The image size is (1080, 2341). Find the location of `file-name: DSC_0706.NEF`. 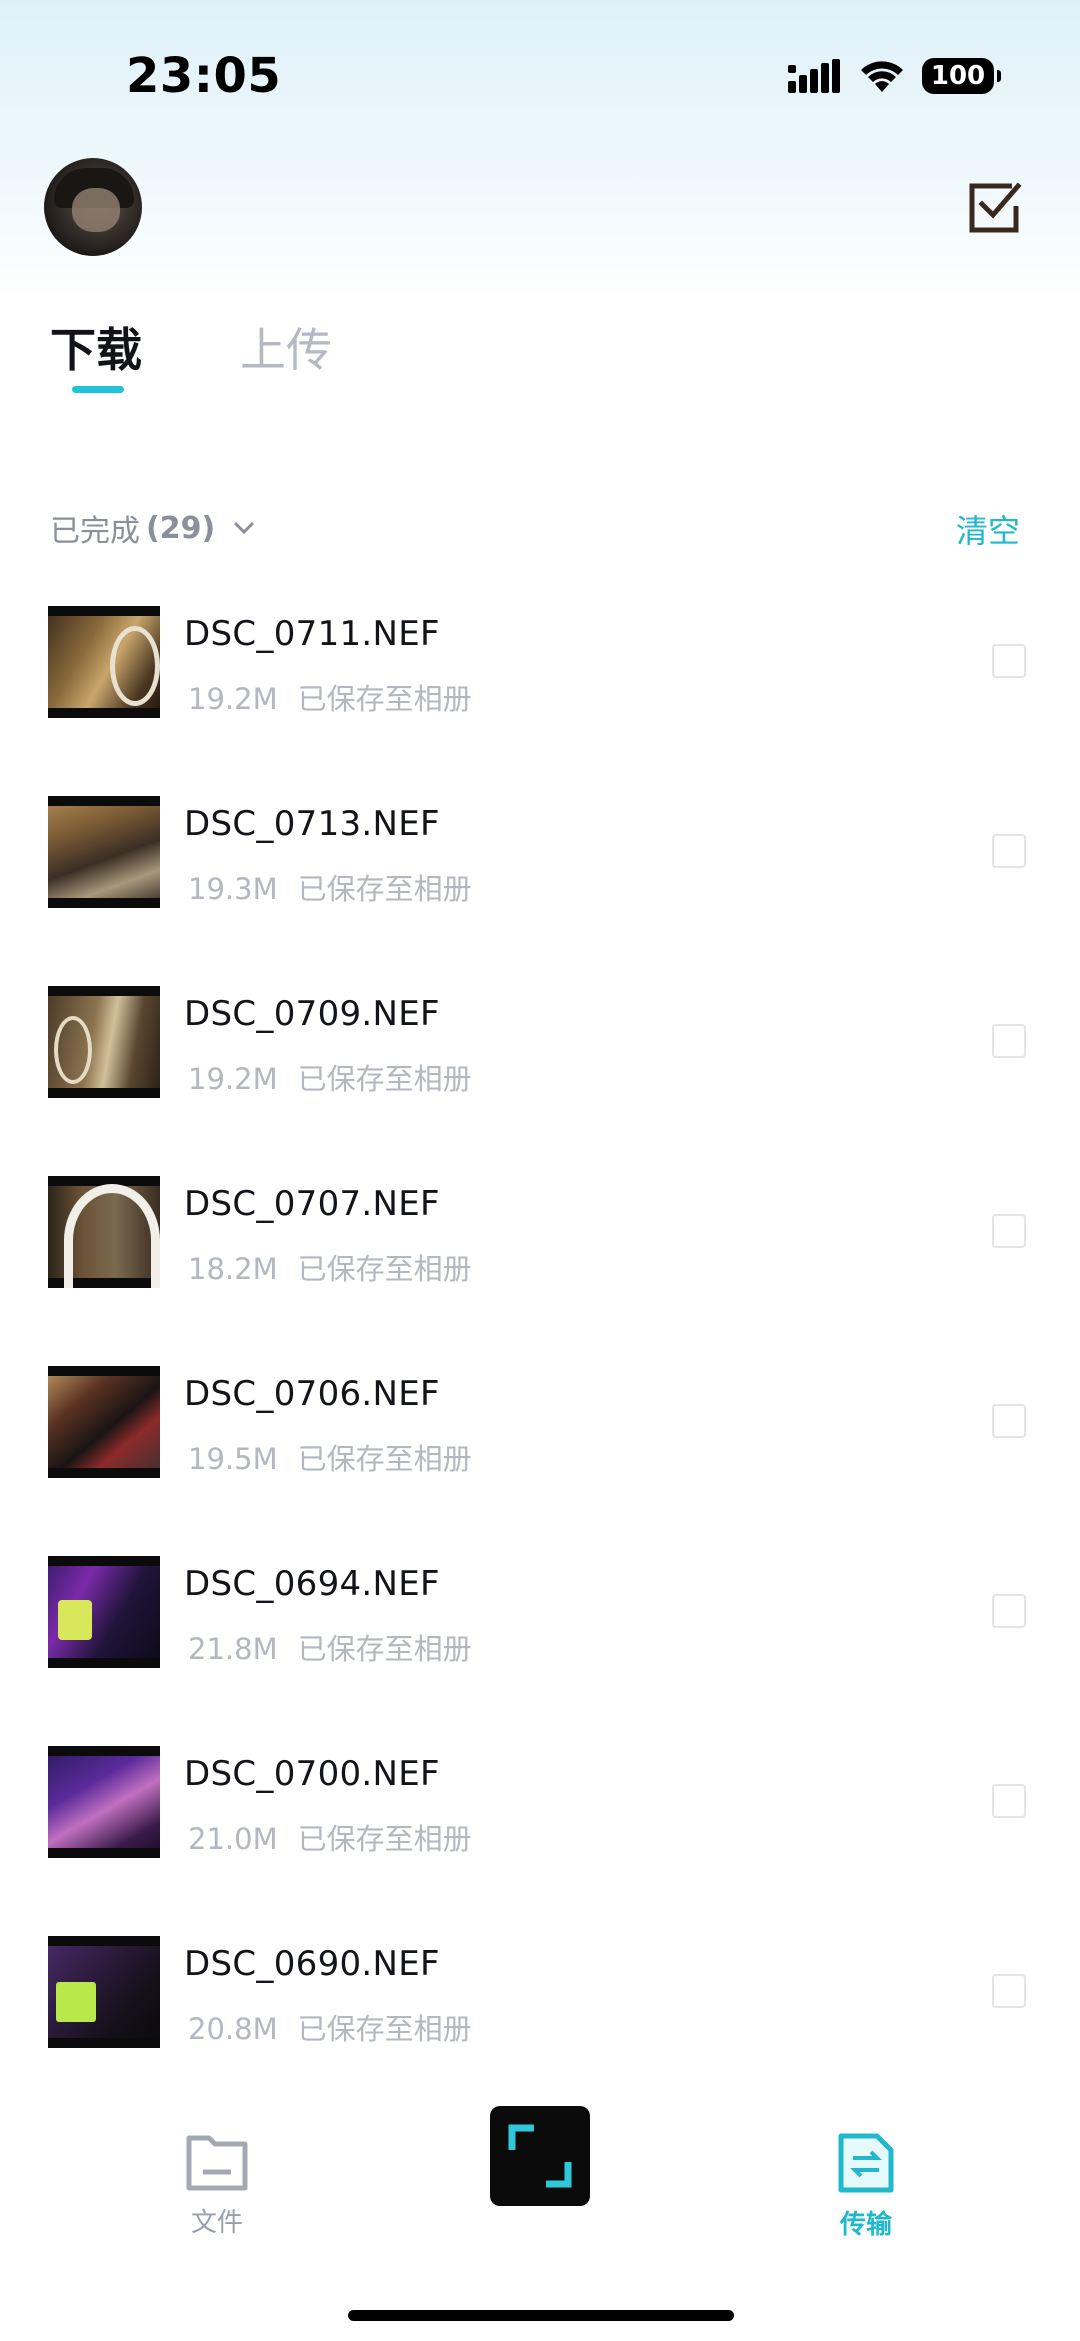

file-name: DSC_0706.NEF is located at coordinates (312, 1394).